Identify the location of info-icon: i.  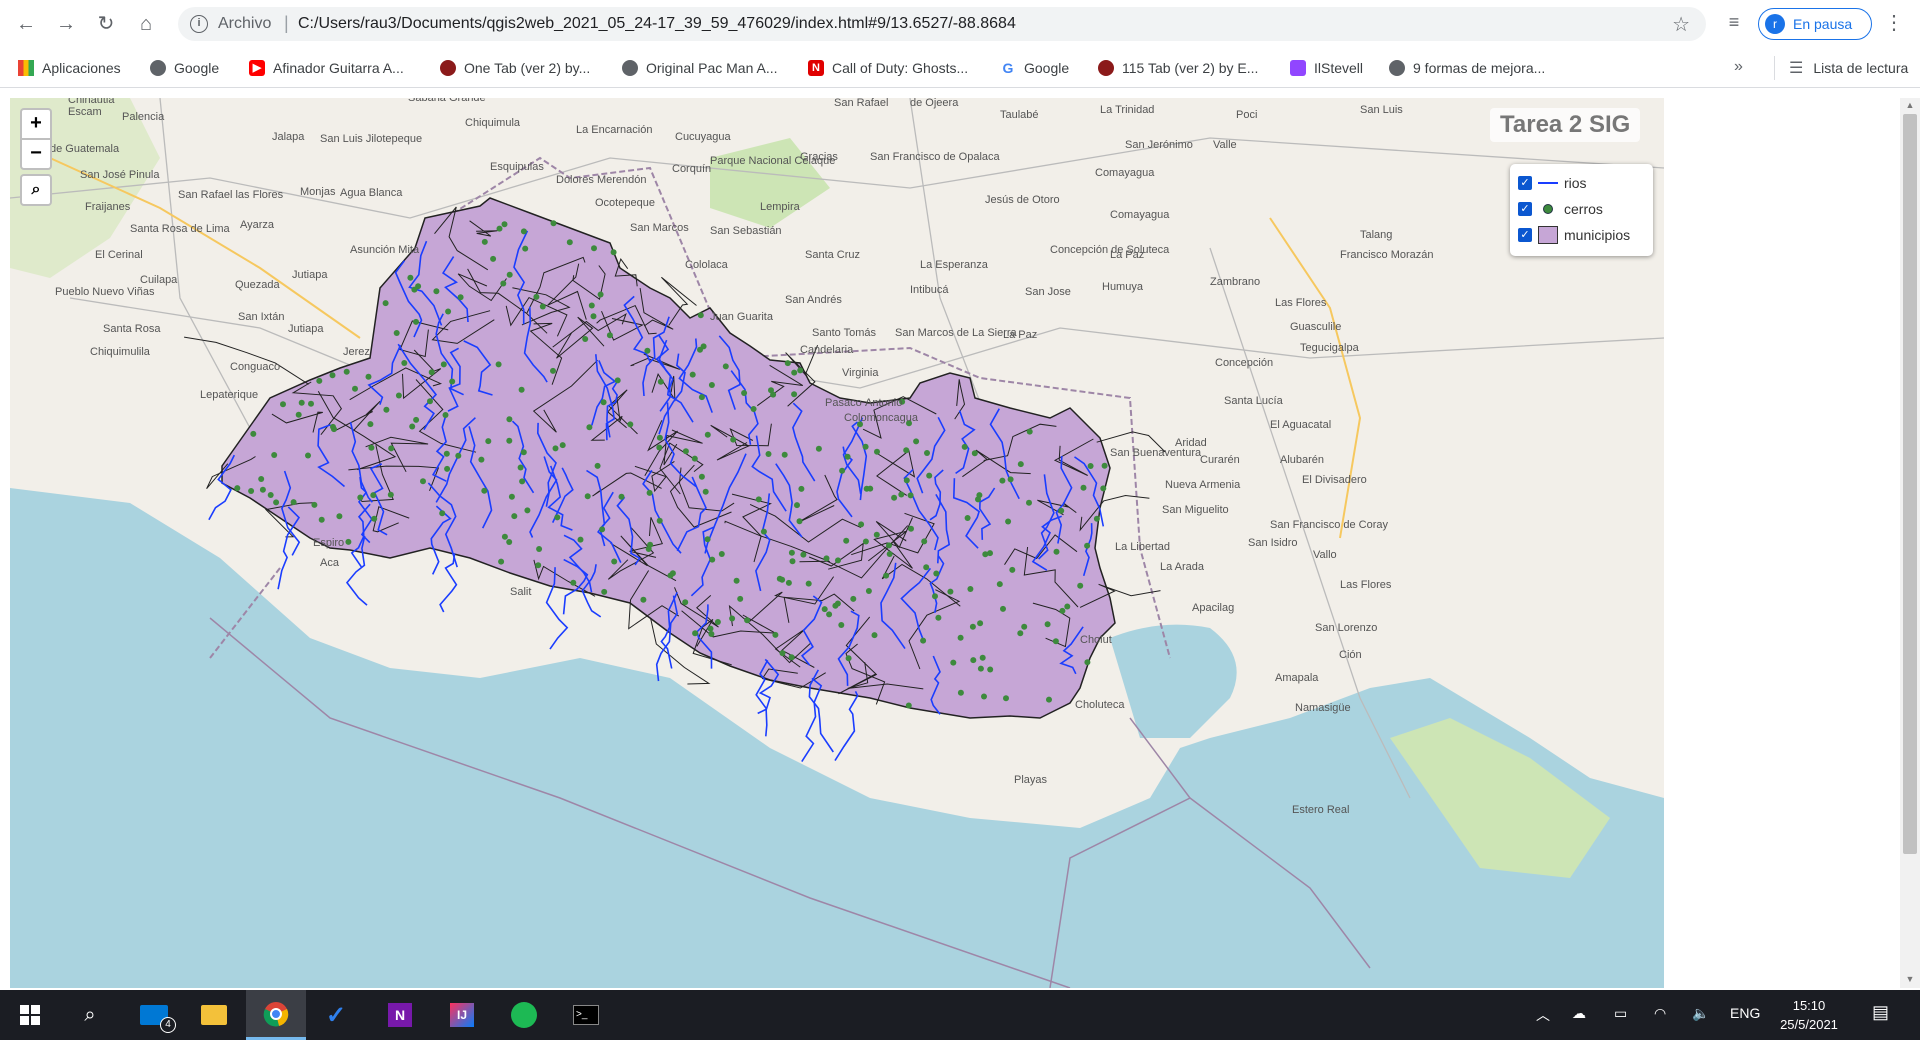
(199, 24).